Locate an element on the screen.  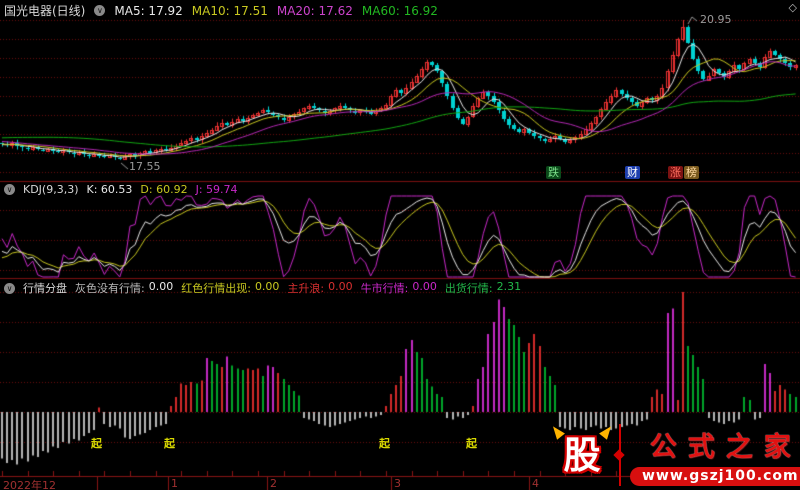
watermark-name: 公式之家 is located at coordinates (724, 447).